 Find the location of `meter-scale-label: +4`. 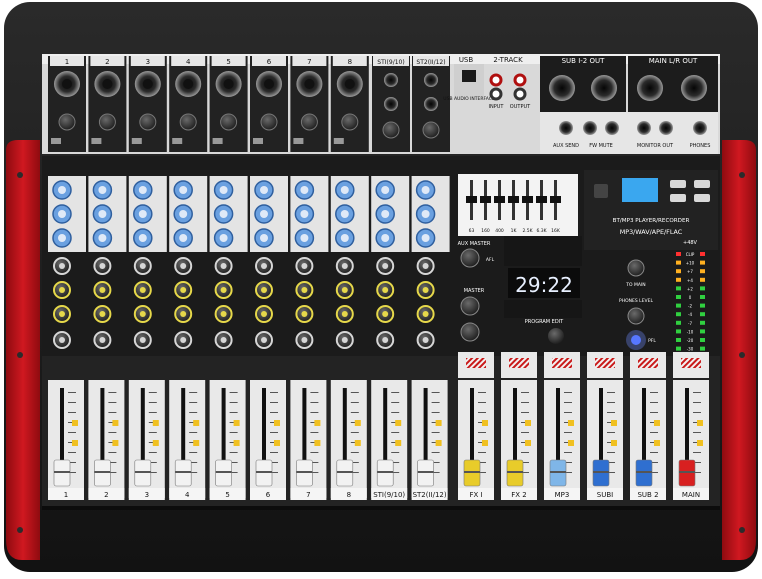

meter-scale-label: +4 is located at coordinates (690, 280).